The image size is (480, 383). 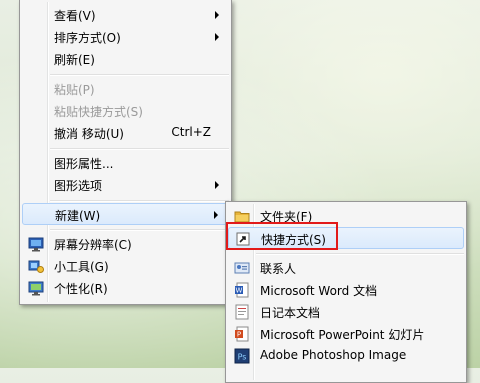 I want to click on menu-item-personalize-label: 个性化(R), so click(x=81, y=289).